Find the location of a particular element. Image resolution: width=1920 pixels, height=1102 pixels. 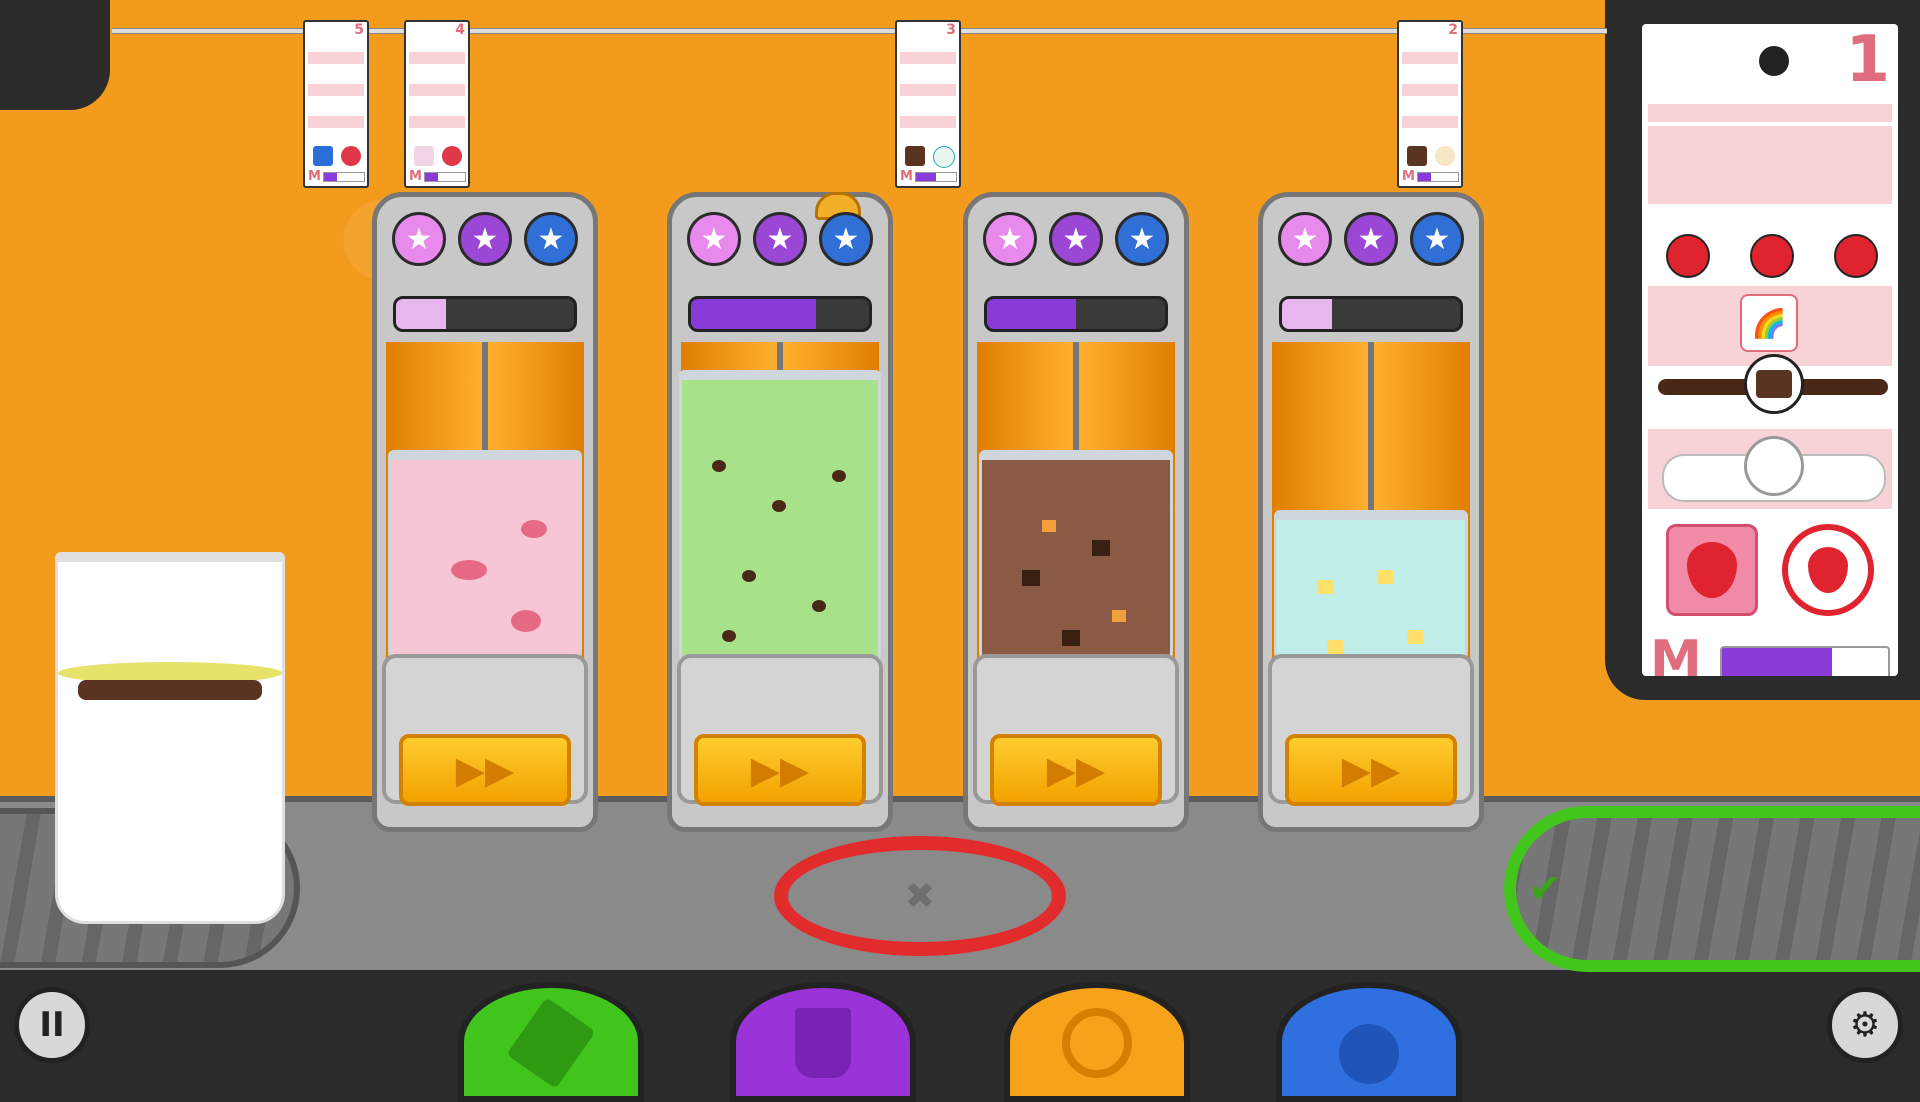

accept-conveyor: ✔ is located at coordinates (1712, 889).